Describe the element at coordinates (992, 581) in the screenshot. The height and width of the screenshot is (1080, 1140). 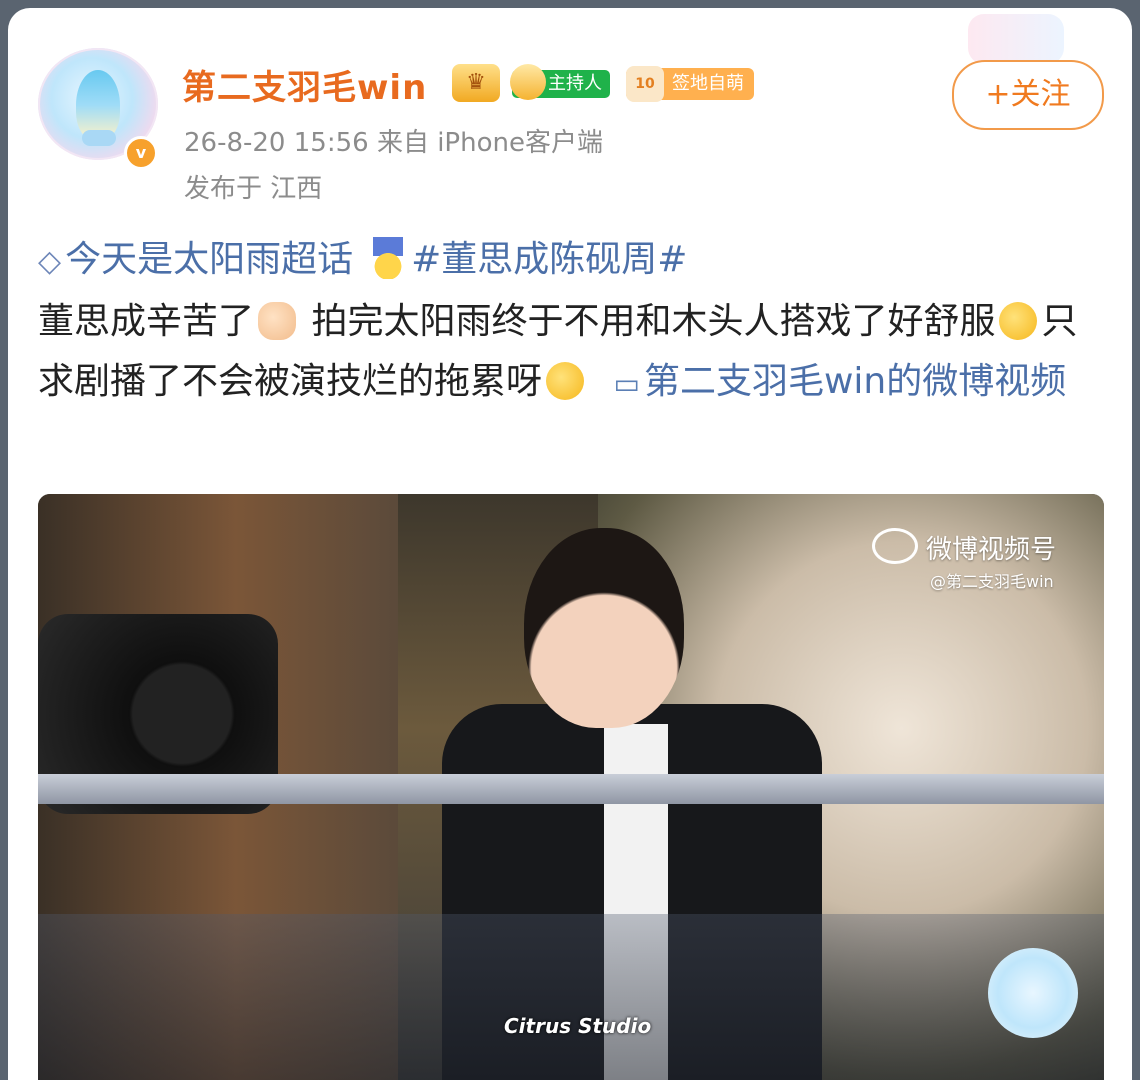
I see `video-watermark-user: @第二支羽毛win` at that location.